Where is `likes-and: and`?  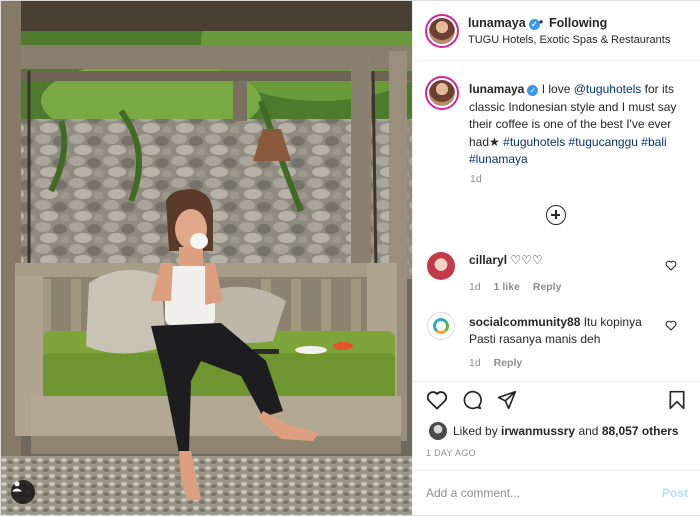
likes-and: and is located at coordinates (588, 431).